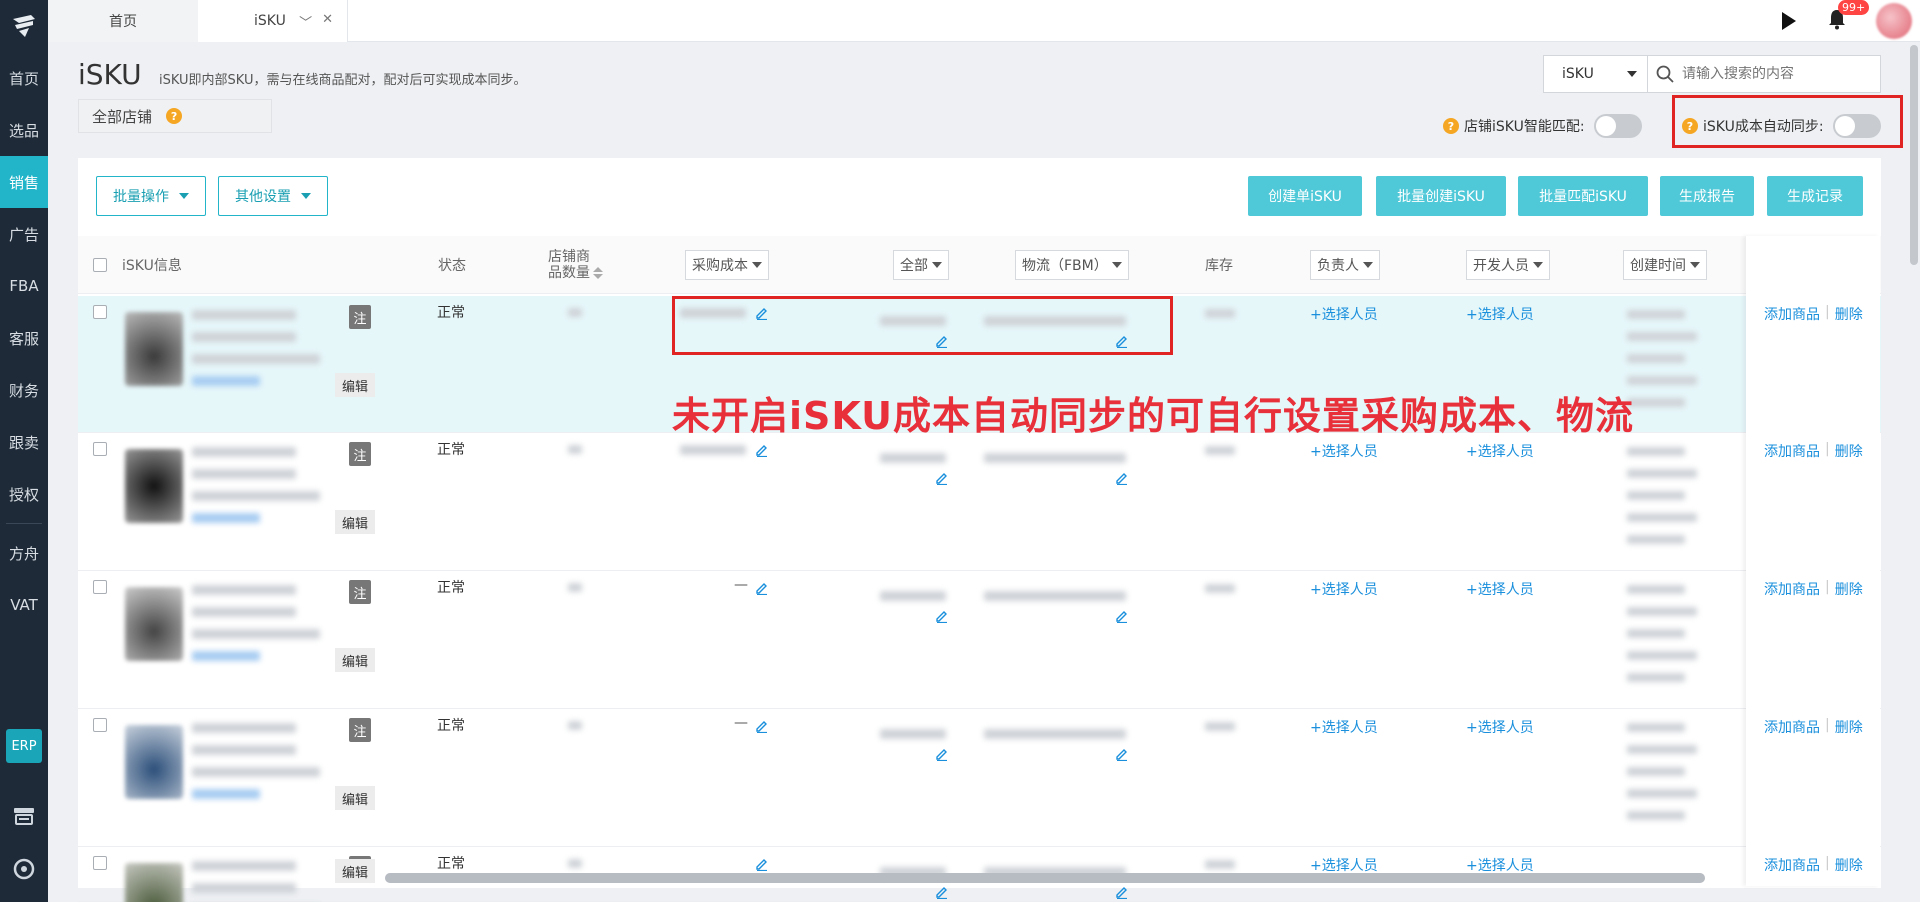  What do you see at coordinates (24, 338) in the screenshot?
I see `sidebar-item-service: 客服` at bounding box center [24, 338].